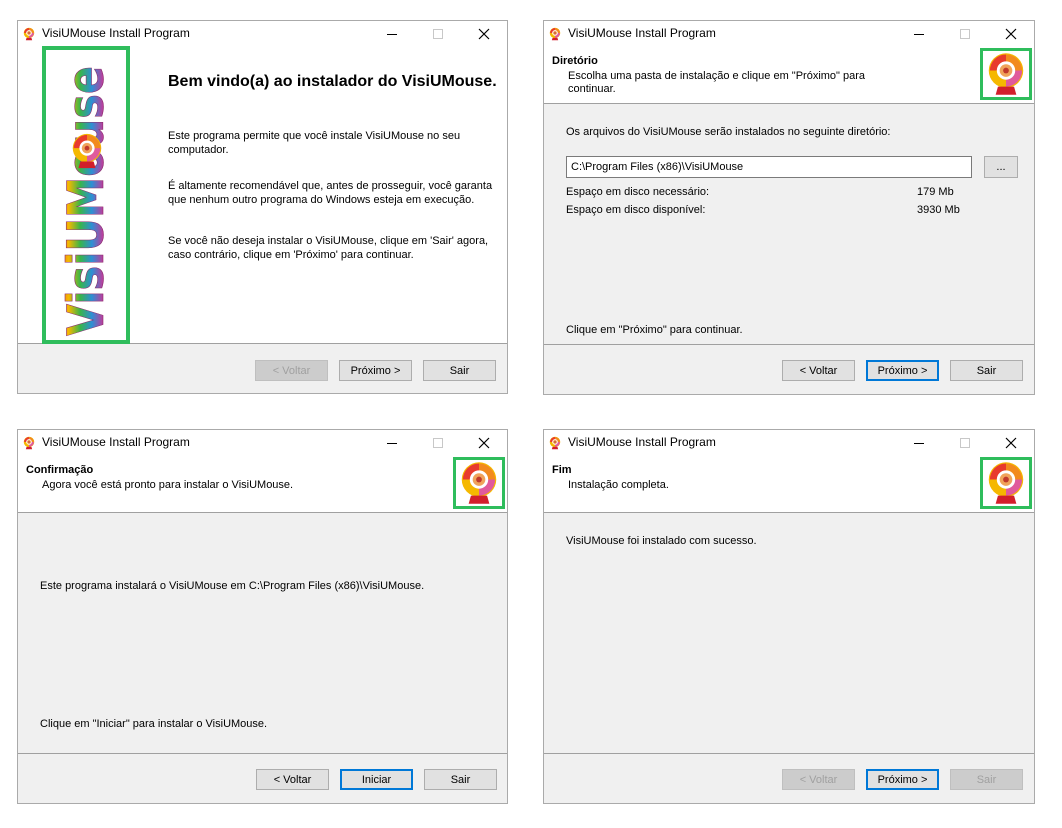  What do you see at coordinates (60, 470) in the screenshot?
I see `page-title: Confirmação` at bounding box center [60, 470].